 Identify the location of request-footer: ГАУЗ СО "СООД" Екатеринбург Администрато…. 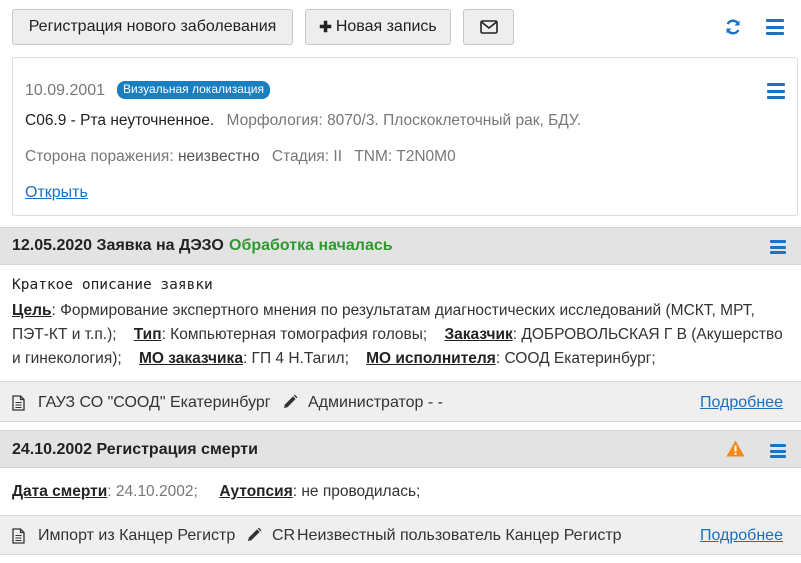
(400, 401).